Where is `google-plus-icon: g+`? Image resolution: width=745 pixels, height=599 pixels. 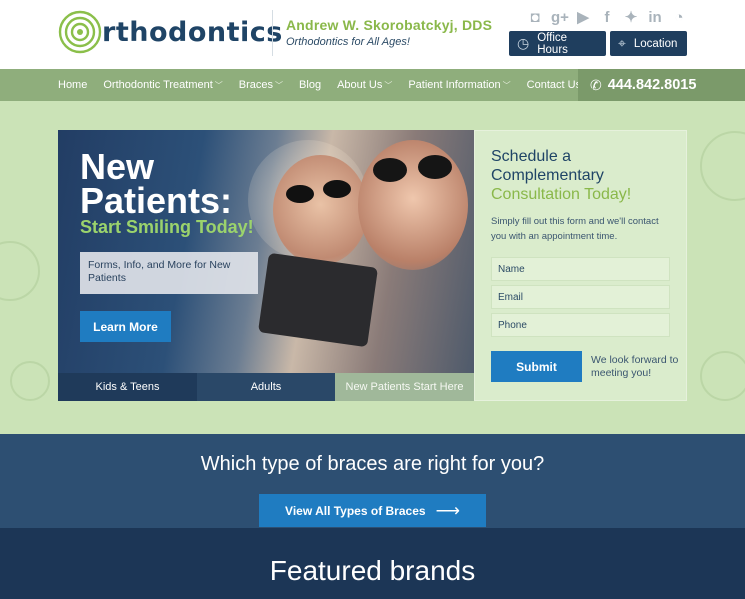 google-plus-icon: g+ is located at coordinates (560, 18).